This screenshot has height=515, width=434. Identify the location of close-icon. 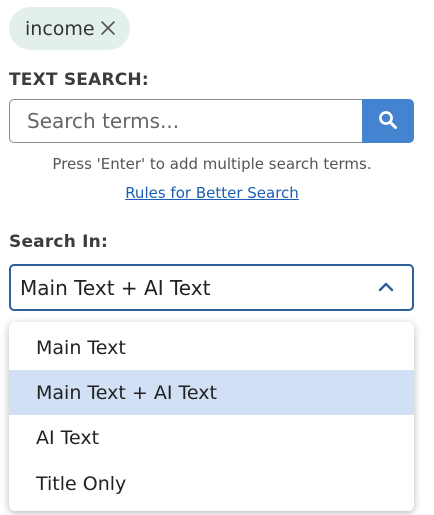
(108, 28).